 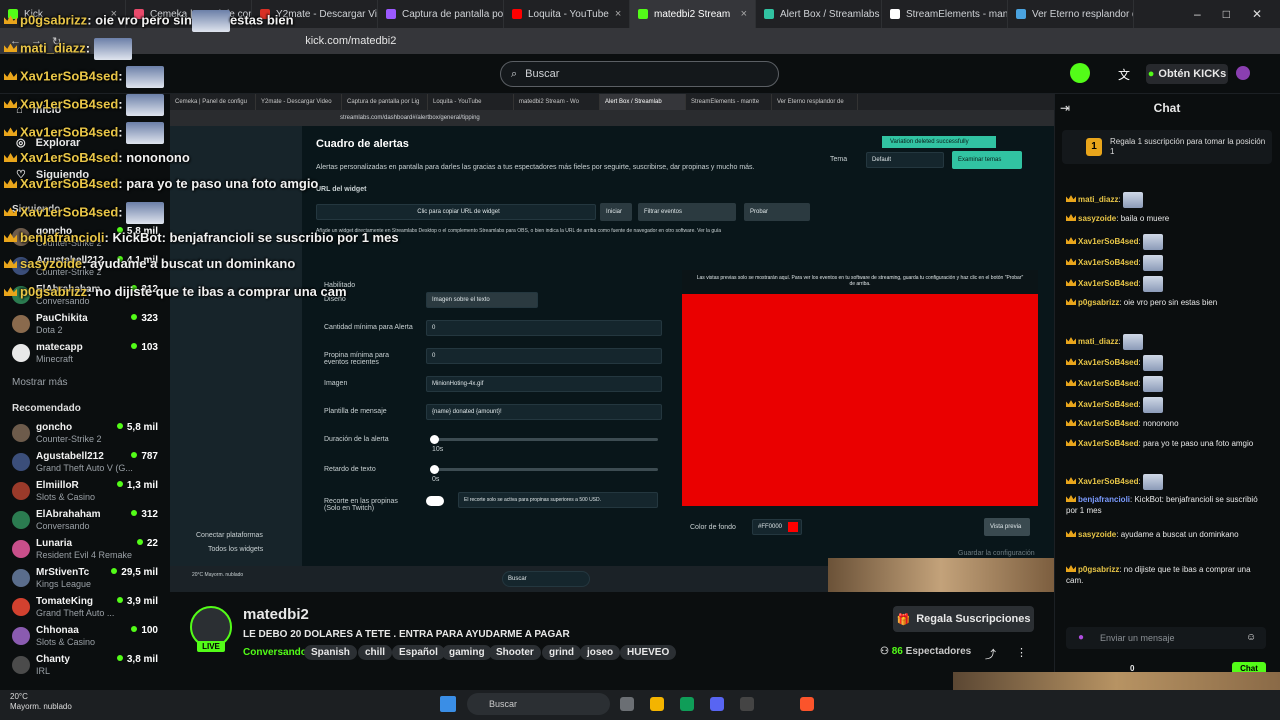 I want to click on stream-tag: Spanish, so click(x=330, y=652).